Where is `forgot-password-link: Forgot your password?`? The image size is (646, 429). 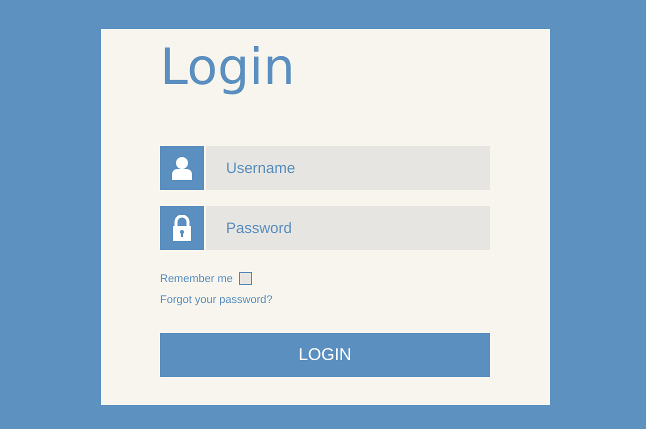 forgot-password-link: Forgot your password? is located at coordinates (216, 300).